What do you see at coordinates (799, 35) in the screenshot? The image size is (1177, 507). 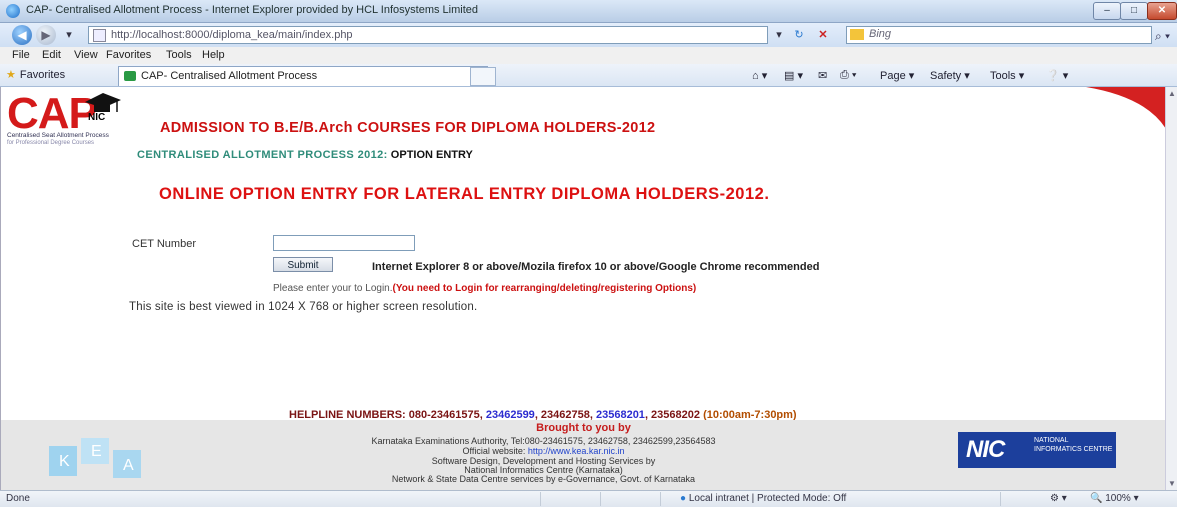 I see `refresh-icon: ↻` at bounding box center [799, 35].